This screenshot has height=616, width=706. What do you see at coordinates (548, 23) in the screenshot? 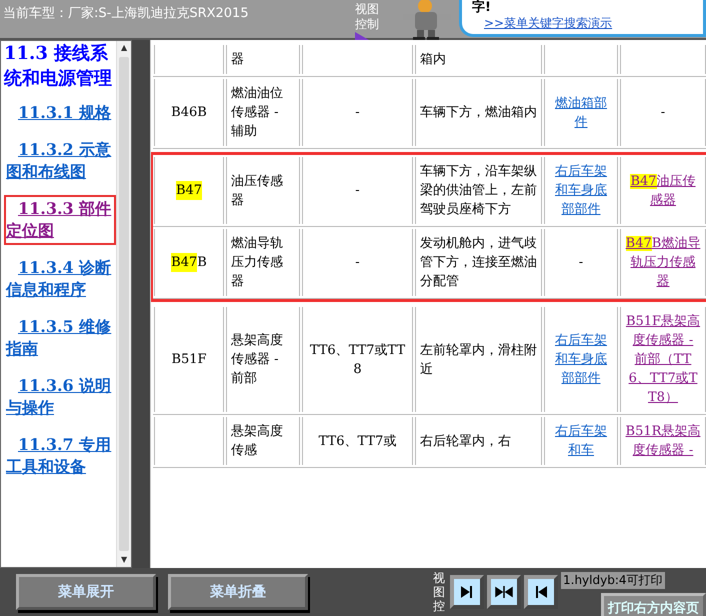
I see `search-demo-link: >>菜单关键字搜索演示` at bounding box center [548, 23].